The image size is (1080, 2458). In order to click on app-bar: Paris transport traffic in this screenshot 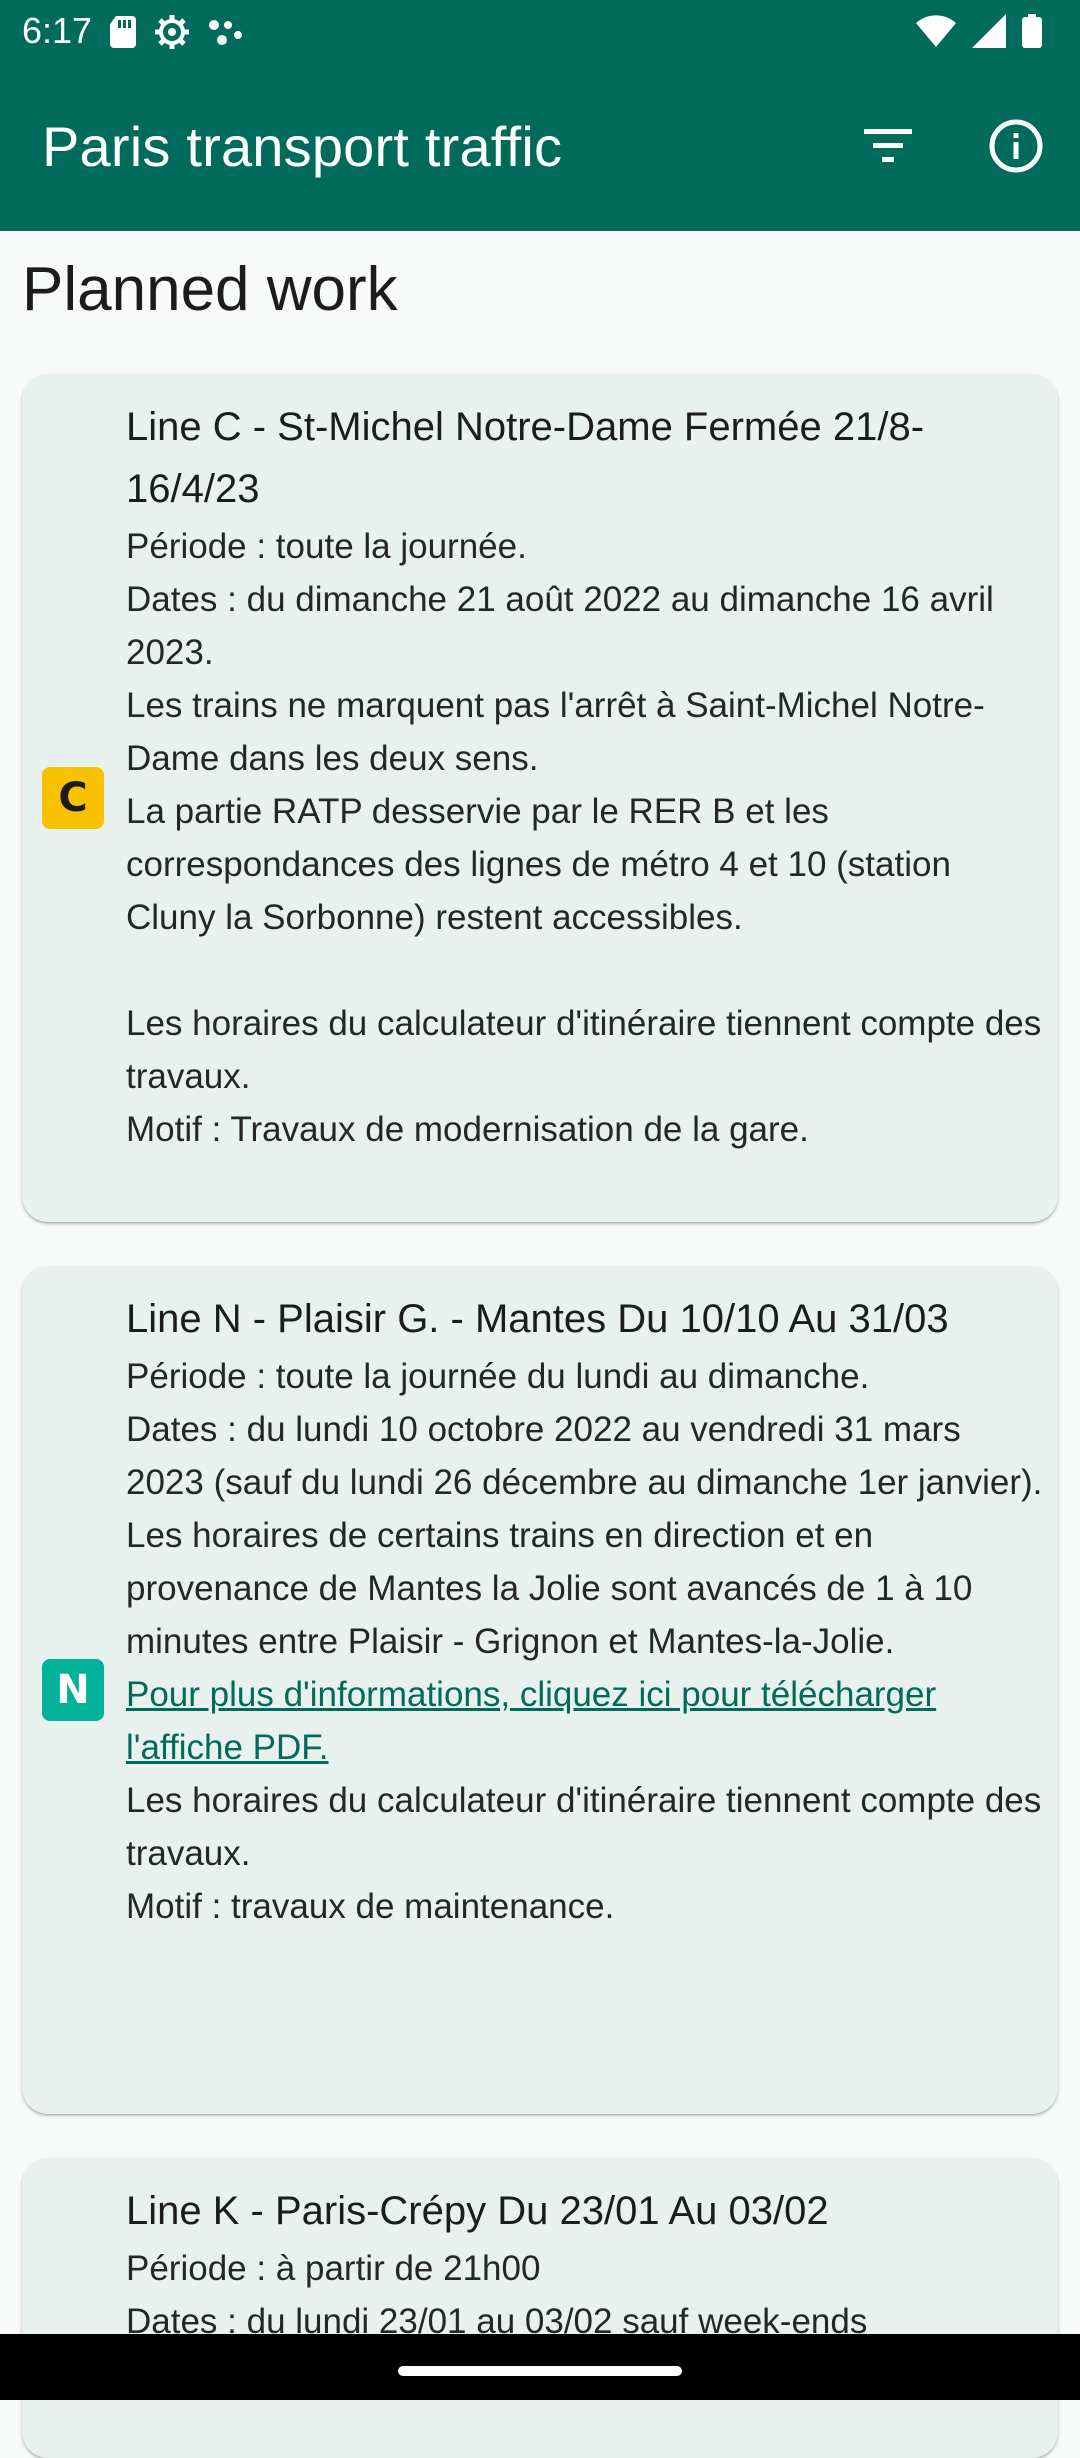, I will do `click(540, 147)`.